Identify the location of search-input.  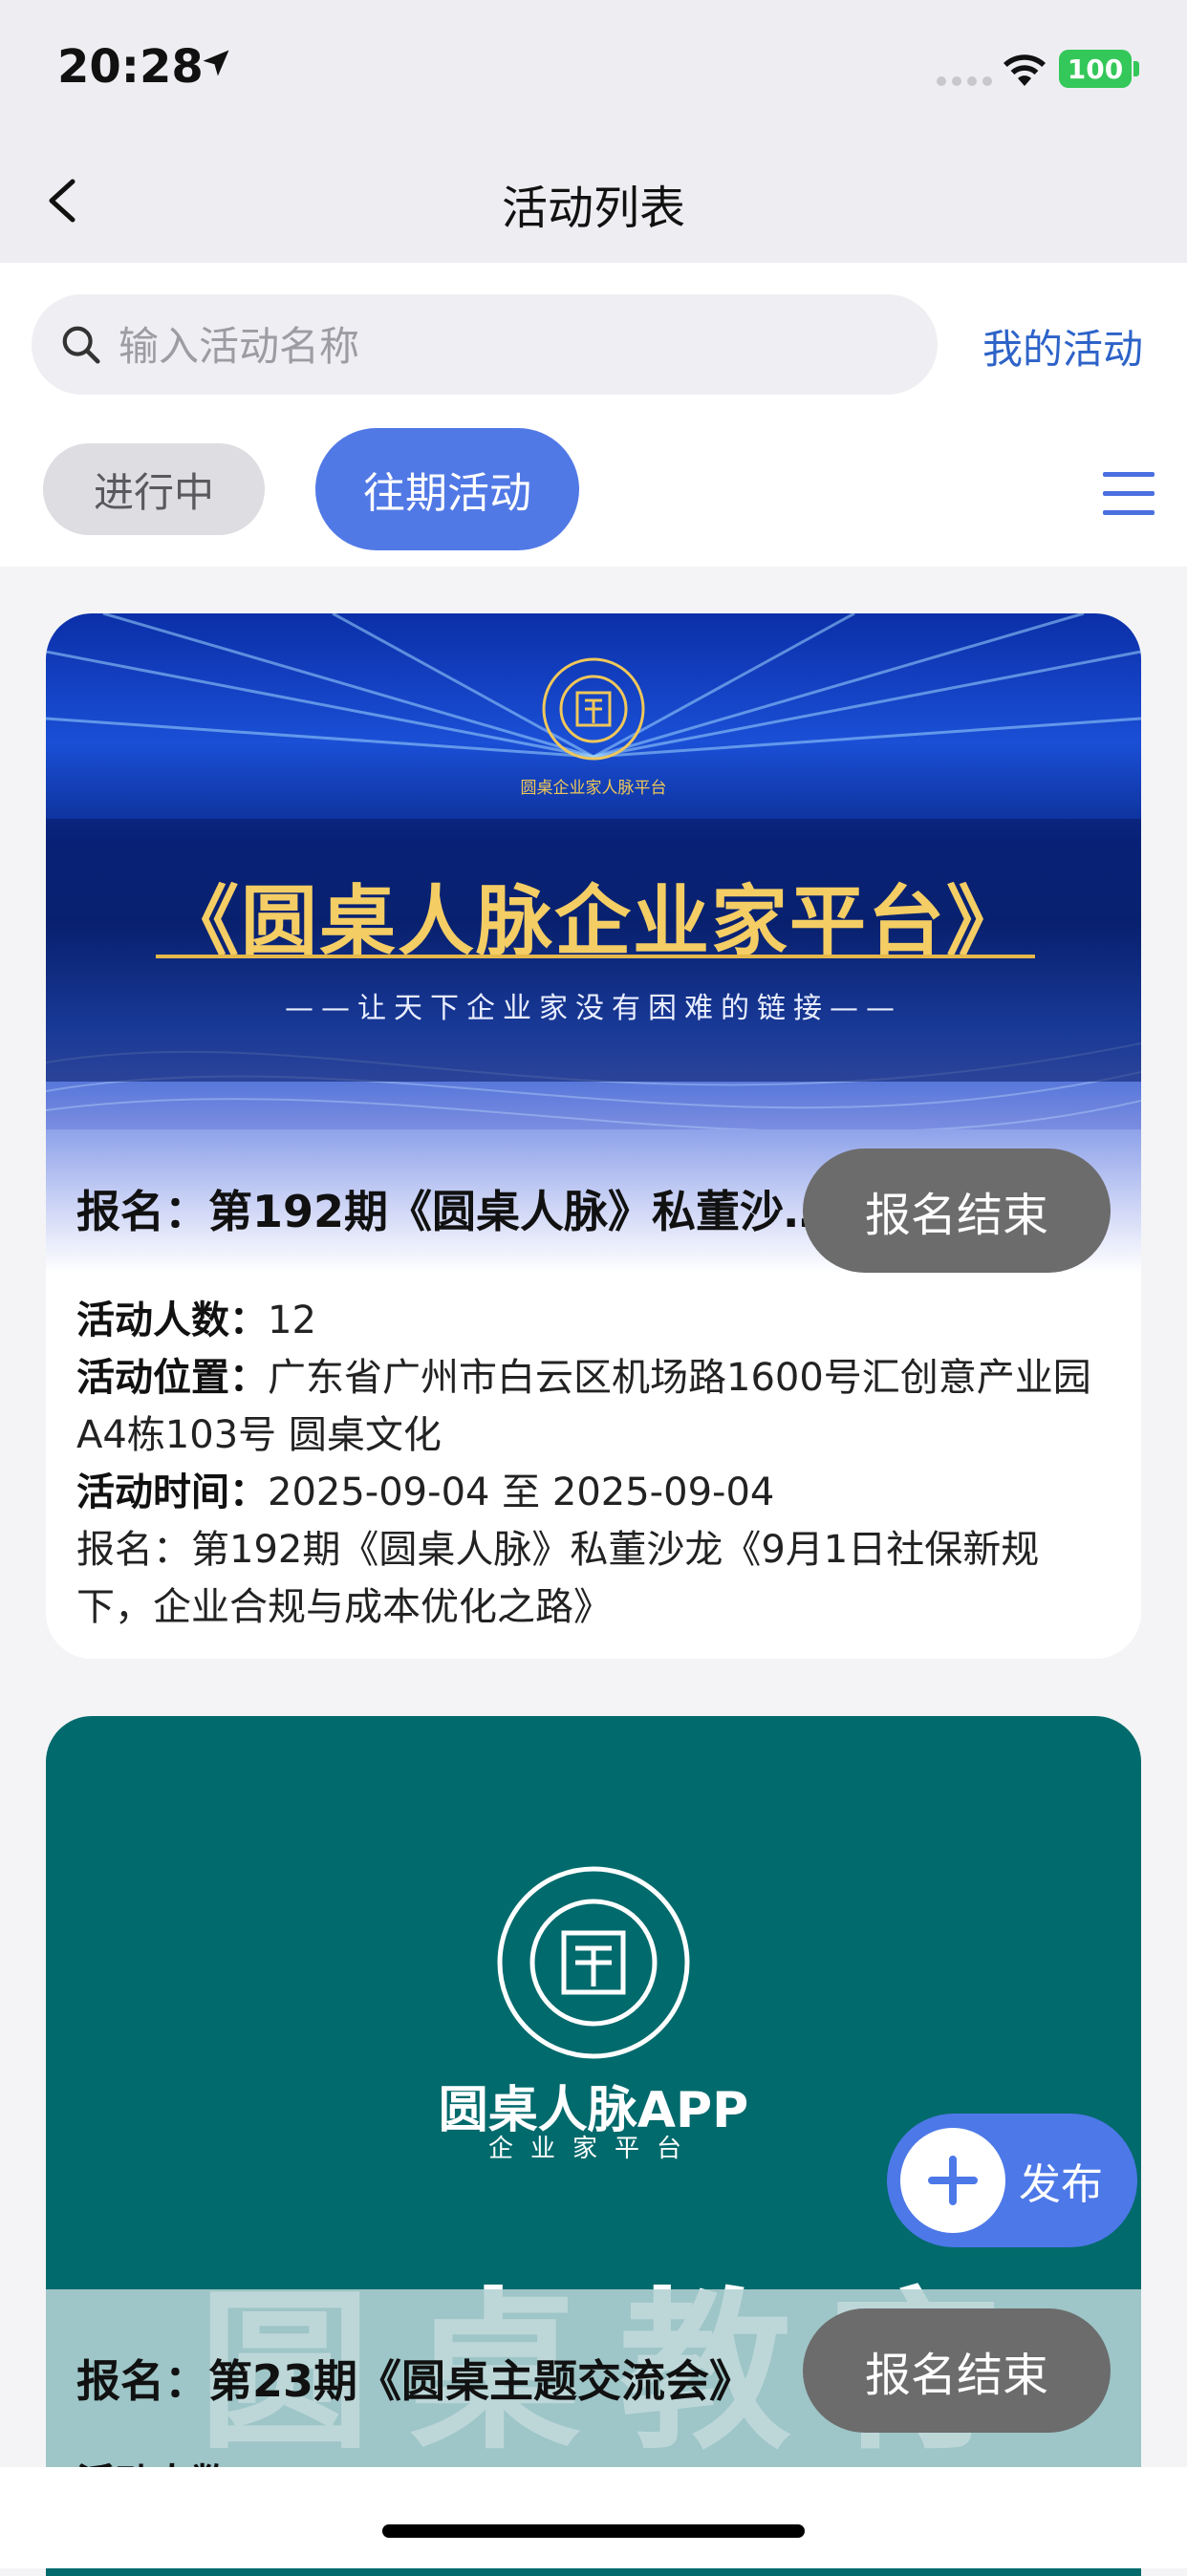
(510, 346).